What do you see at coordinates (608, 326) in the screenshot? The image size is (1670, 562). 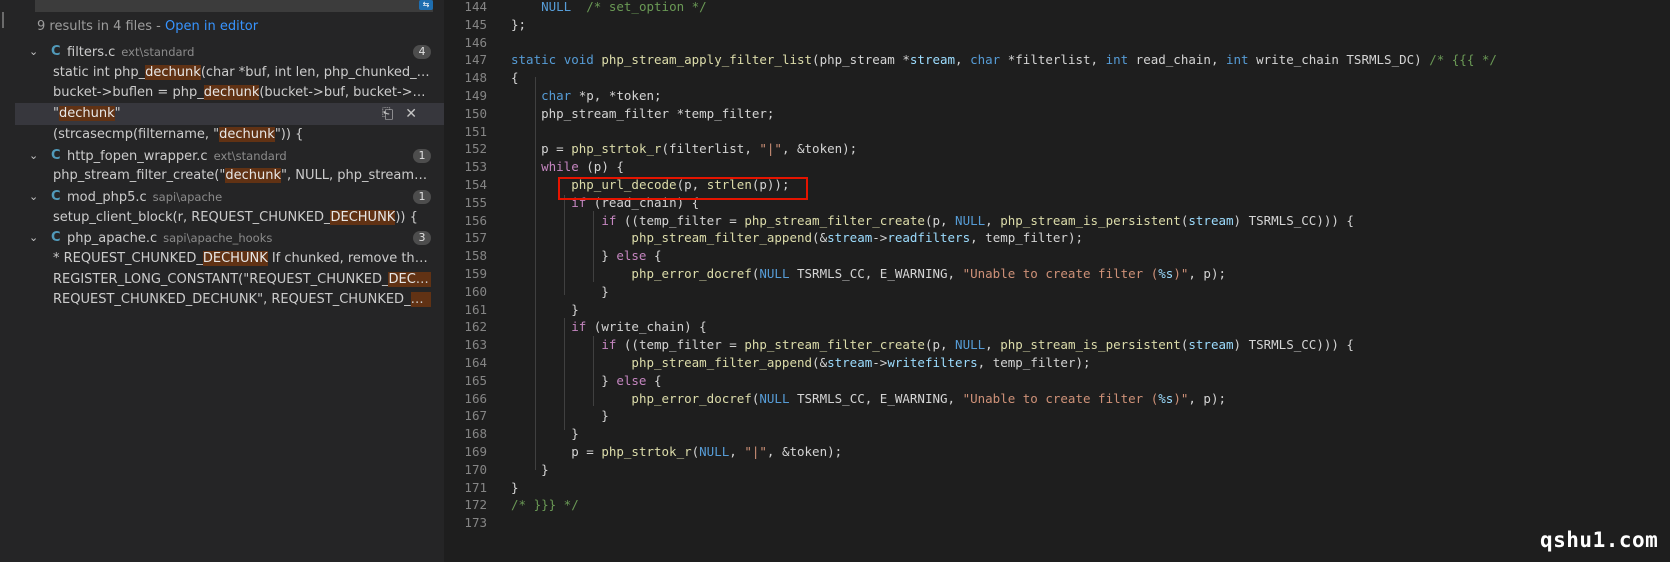 I see `code-line: if (write_chain) {` at bounding box center [608, 326].